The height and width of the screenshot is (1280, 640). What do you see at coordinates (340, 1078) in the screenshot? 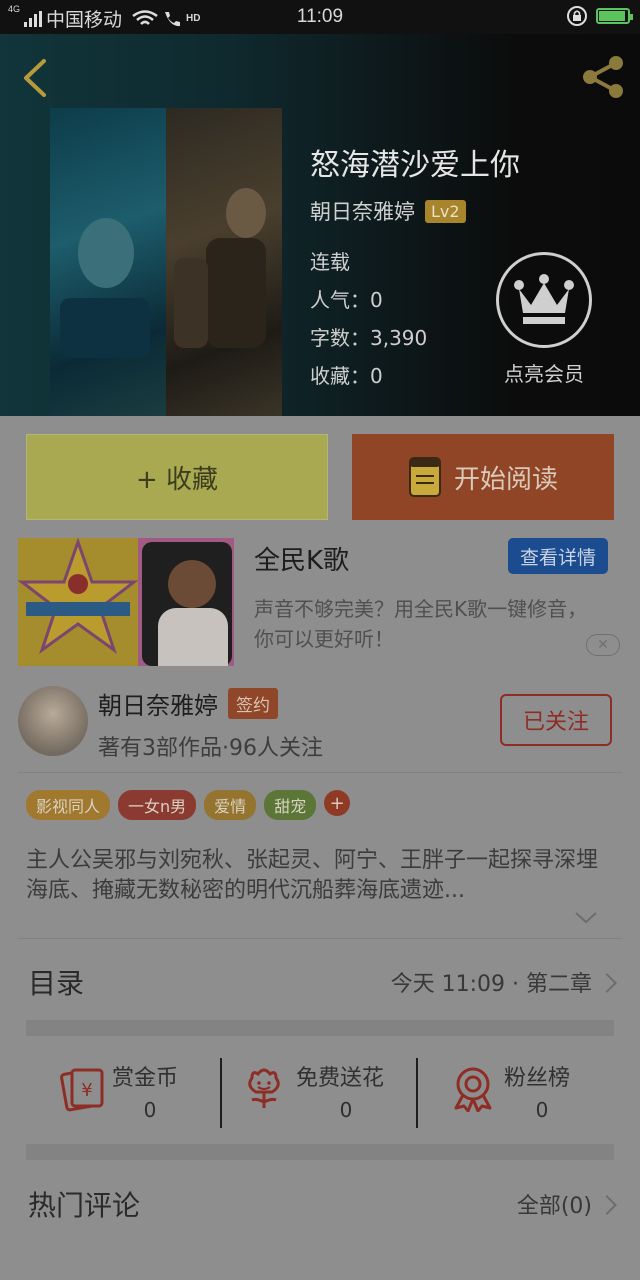
I see `send-flowers-label: 免费送花` at bounding box center [340, 1078].